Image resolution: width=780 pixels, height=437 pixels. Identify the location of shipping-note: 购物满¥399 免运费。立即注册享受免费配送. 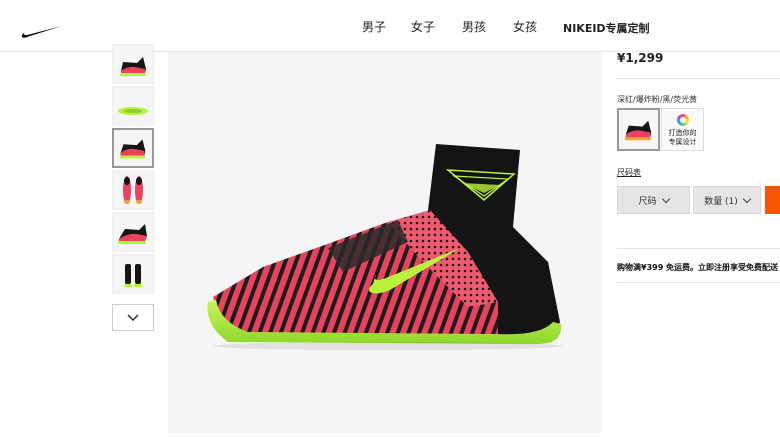
(698, 267).